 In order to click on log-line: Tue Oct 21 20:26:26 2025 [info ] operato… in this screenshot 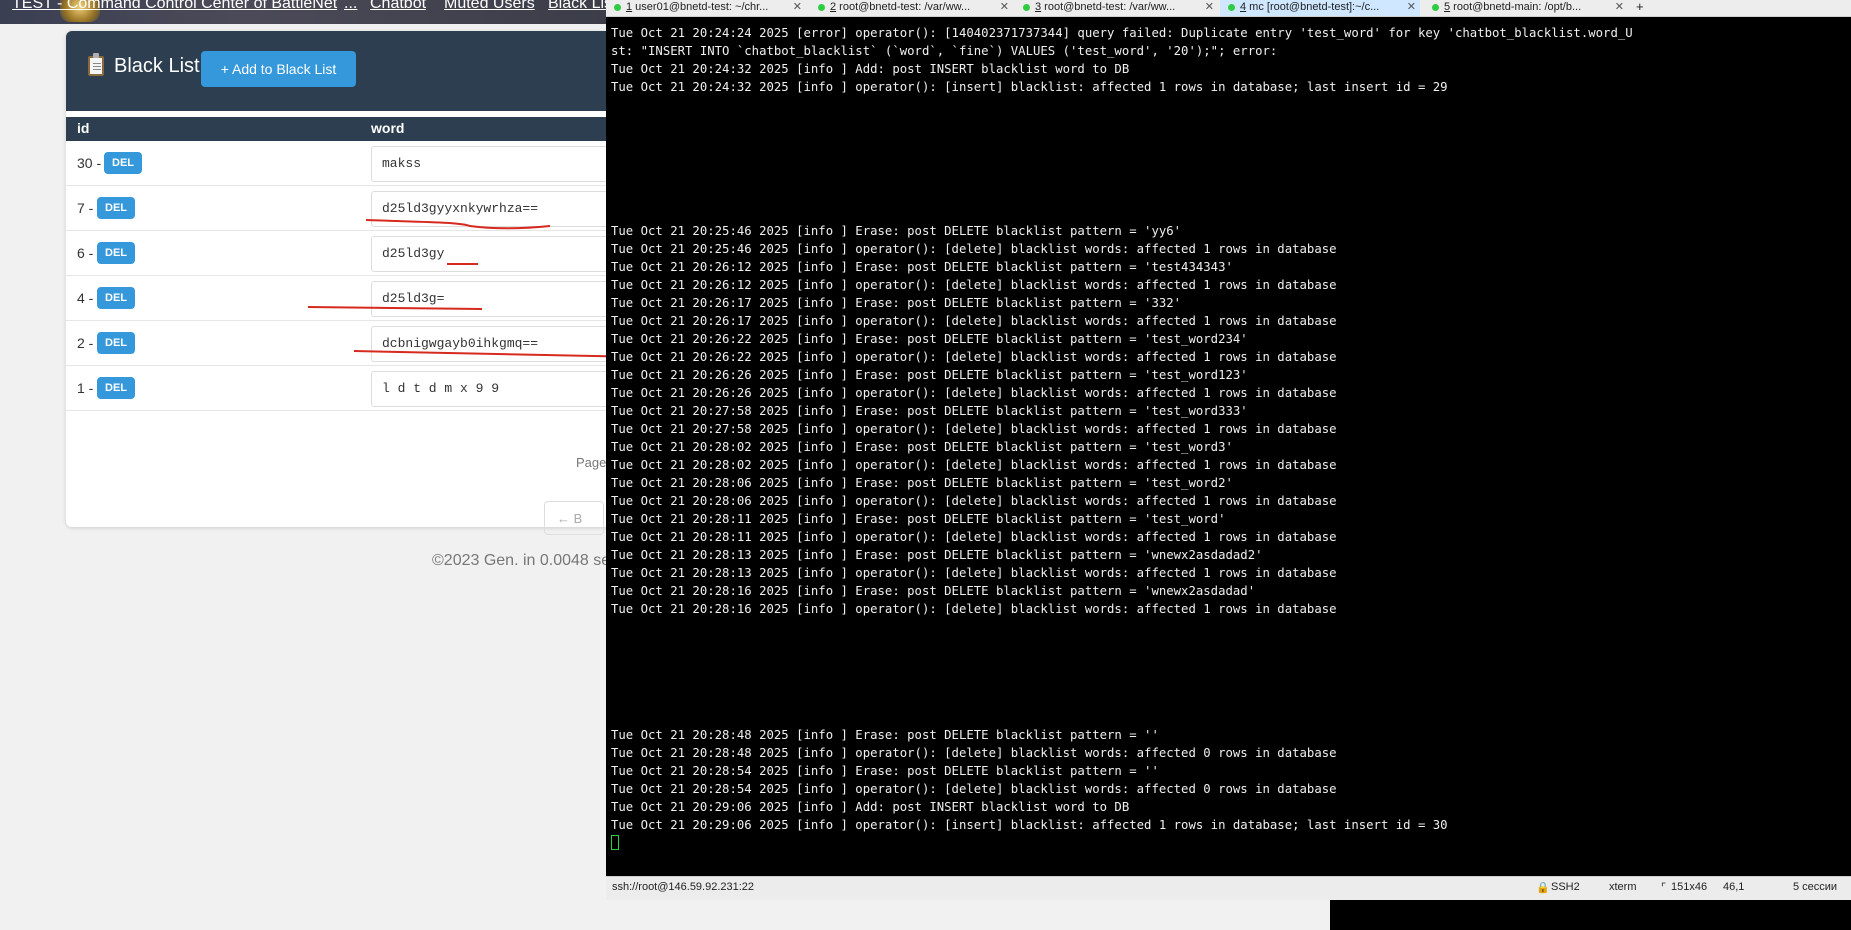, I will do `click(974, 393)`.